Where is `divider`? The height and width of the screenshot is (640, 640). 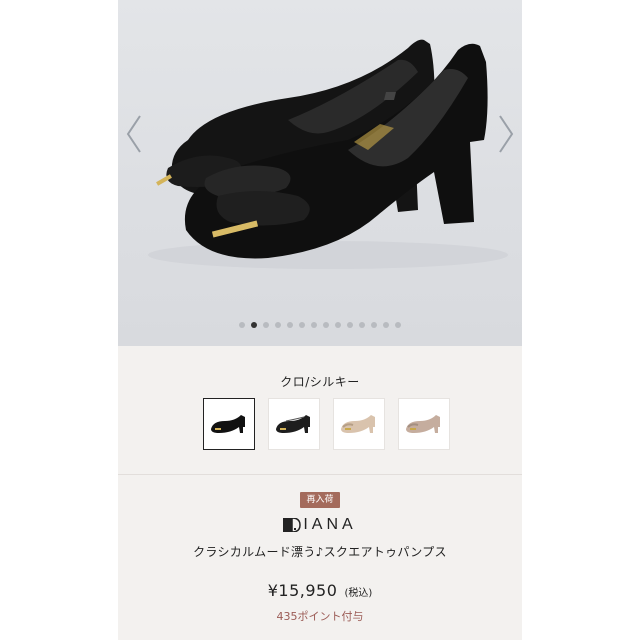 divider is located at coordinates (320, 474).